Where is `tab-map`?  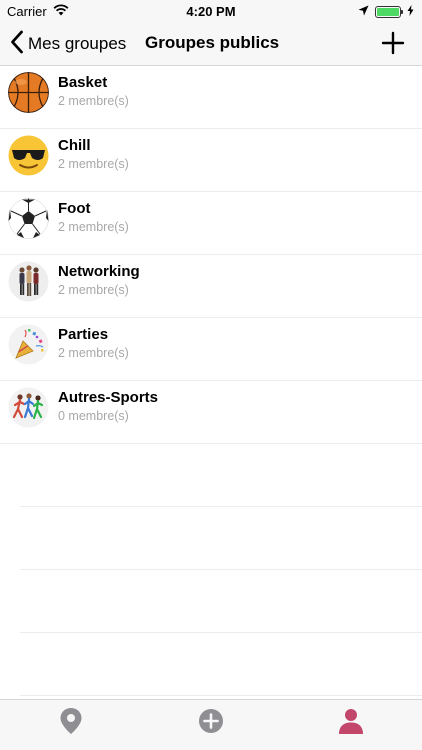 tab-map is located at coordinates (71, 721).